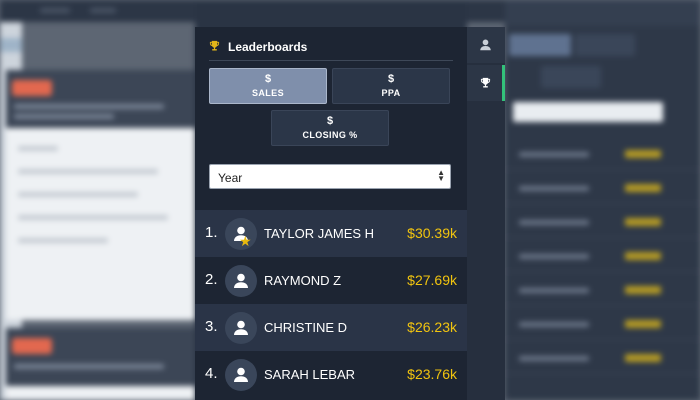  What do you see at coordinates (211, 326) in the screenshot?
I see `rank: 3.` at bounding box center [211, 326].